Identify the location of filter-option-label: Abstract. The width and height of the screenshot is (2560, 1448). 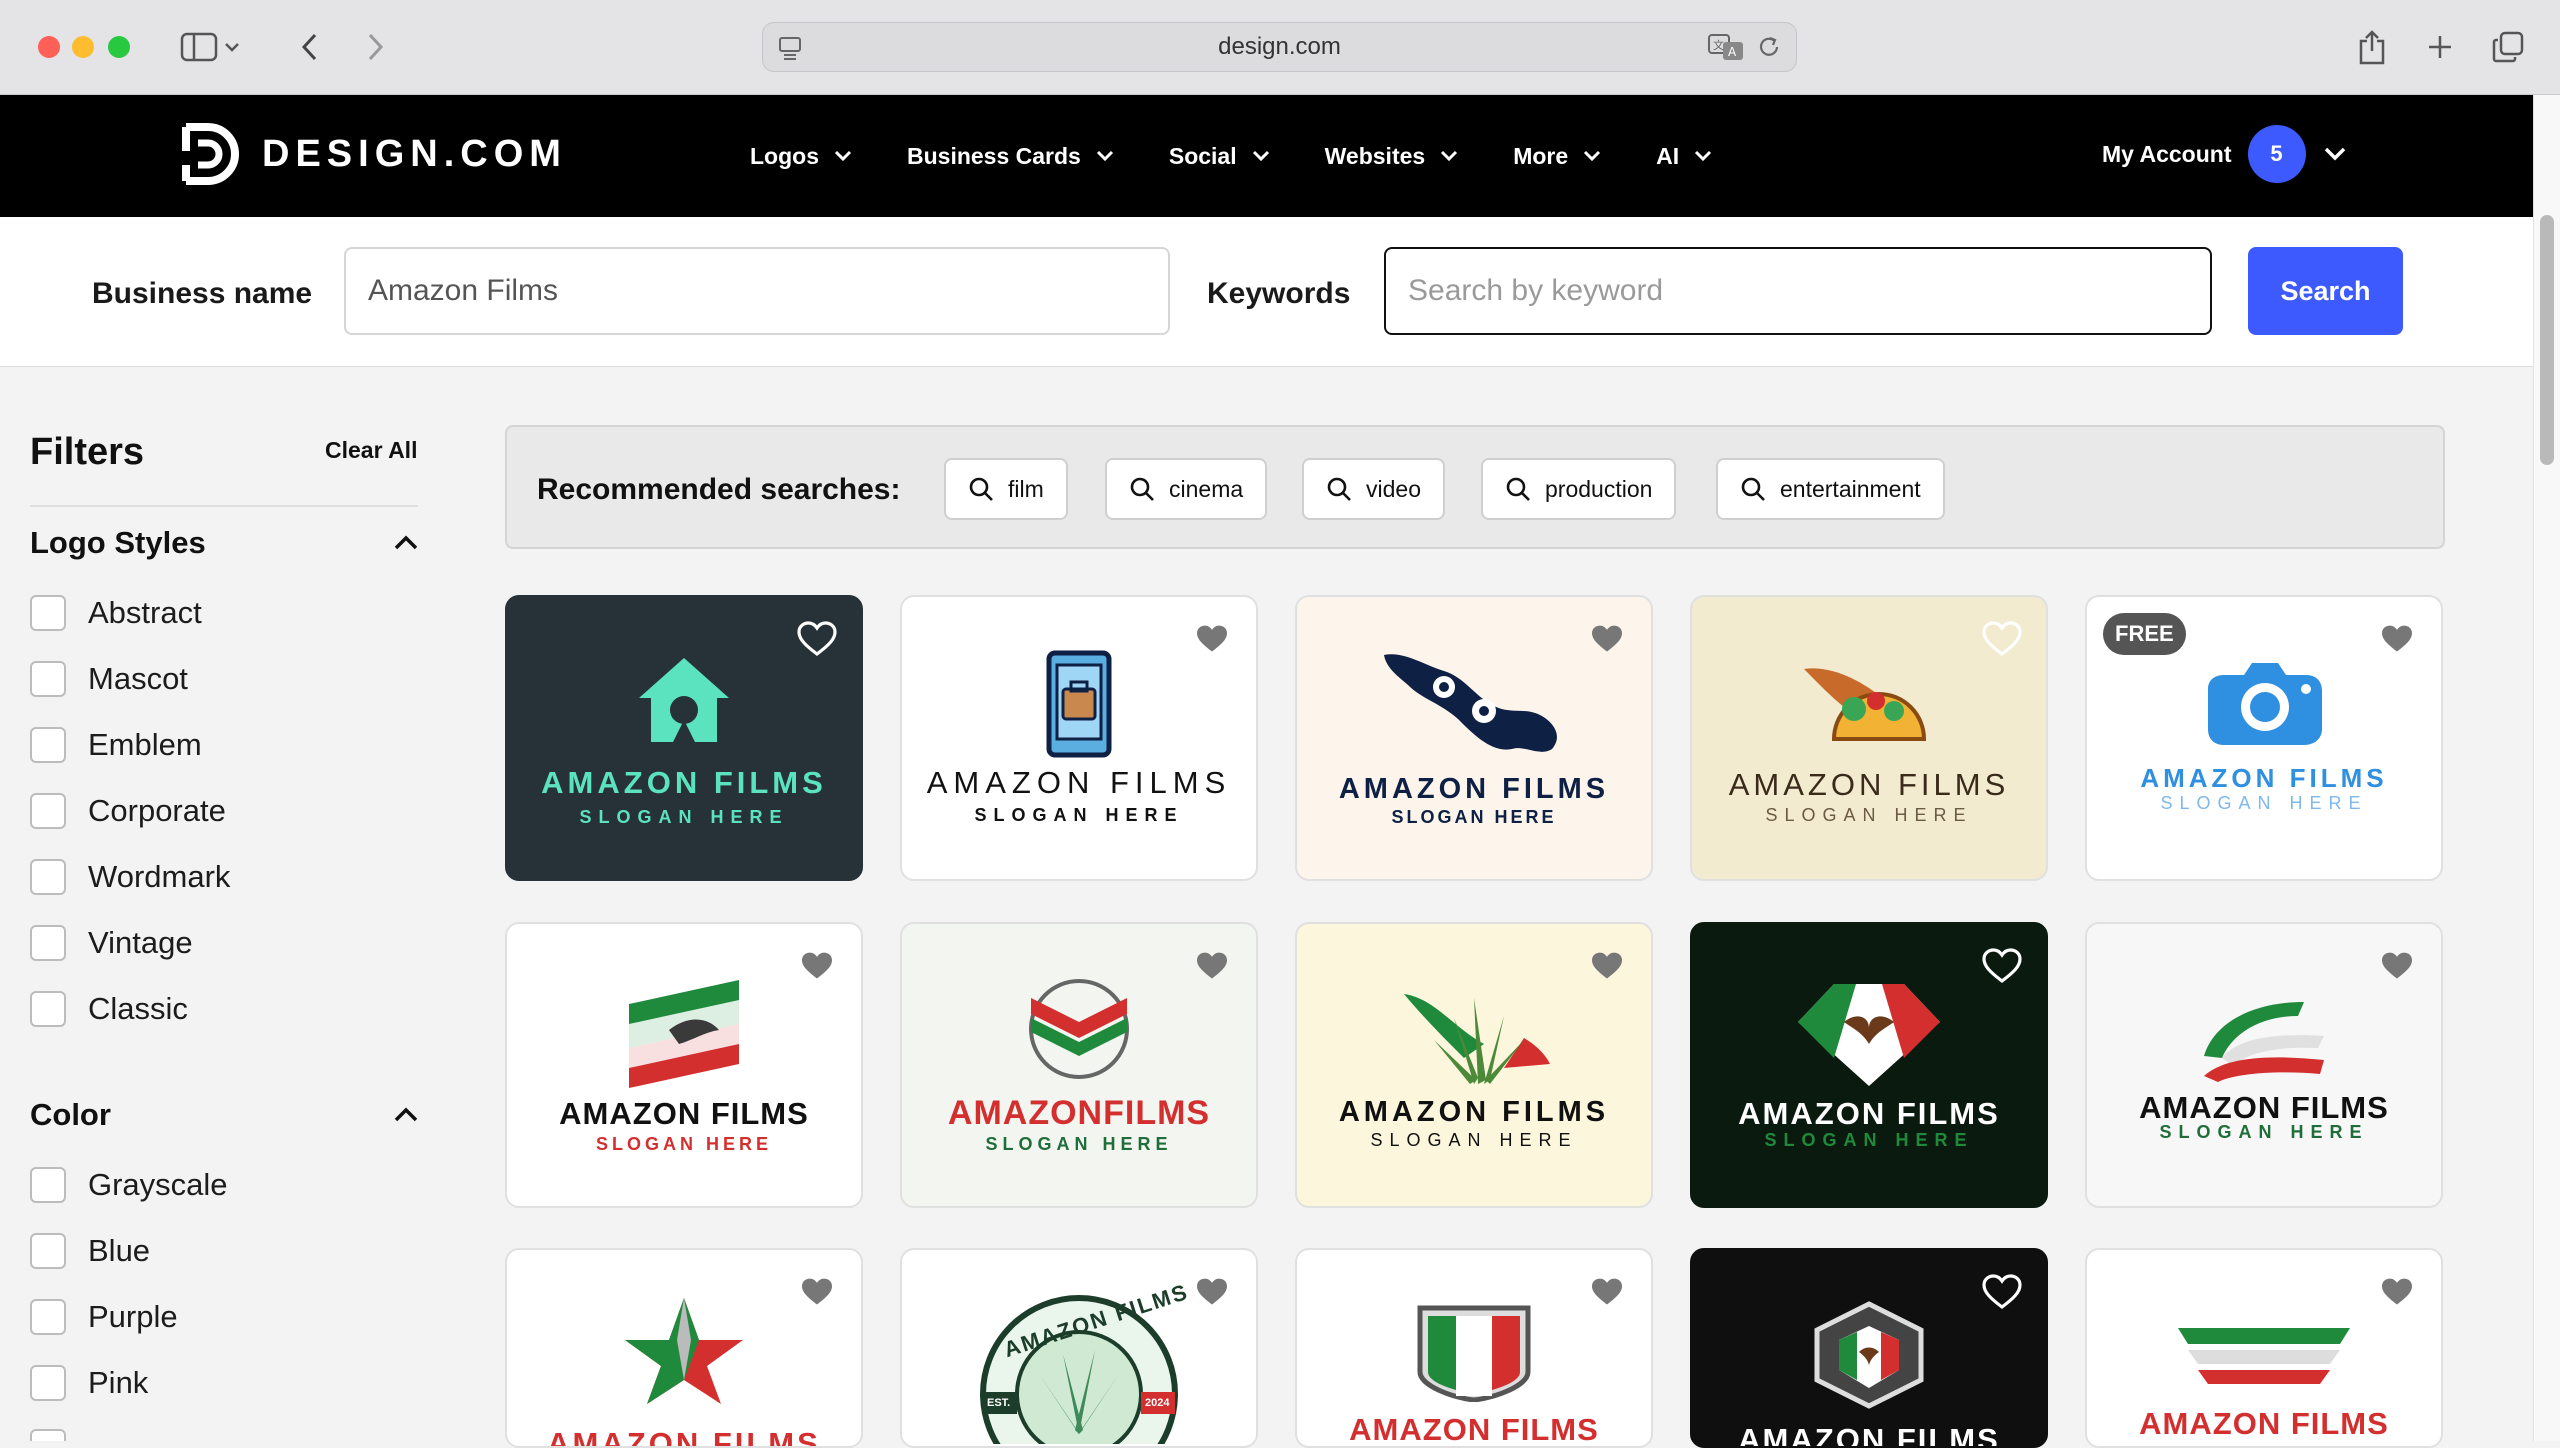
(145, 612).